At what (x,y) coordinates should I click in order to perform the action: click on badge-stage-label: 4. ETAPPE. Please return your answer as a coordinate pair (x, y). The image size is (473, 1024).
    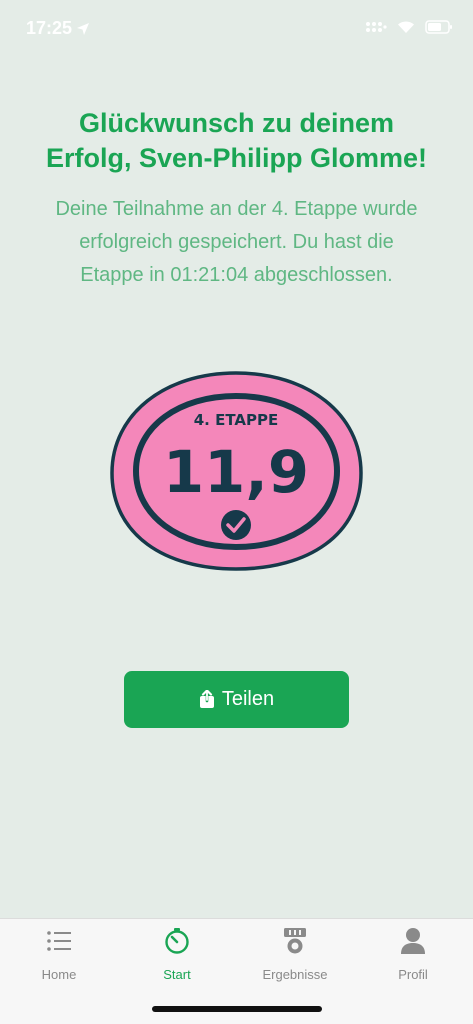
    Looking at the image, I should click on (236, 420).